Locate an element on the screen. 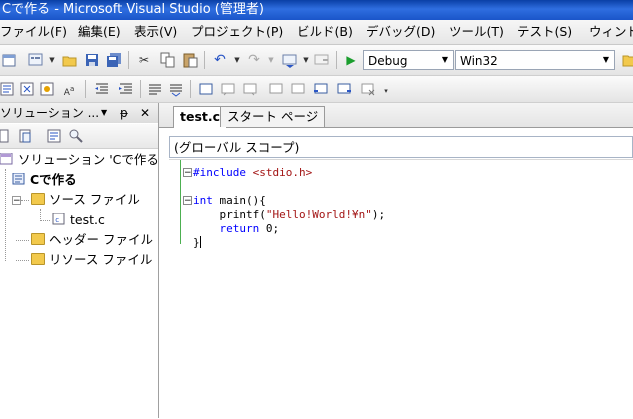 The height and width of the screenshot is (419, 633). paste-icon is located at coordinates (190, 60).